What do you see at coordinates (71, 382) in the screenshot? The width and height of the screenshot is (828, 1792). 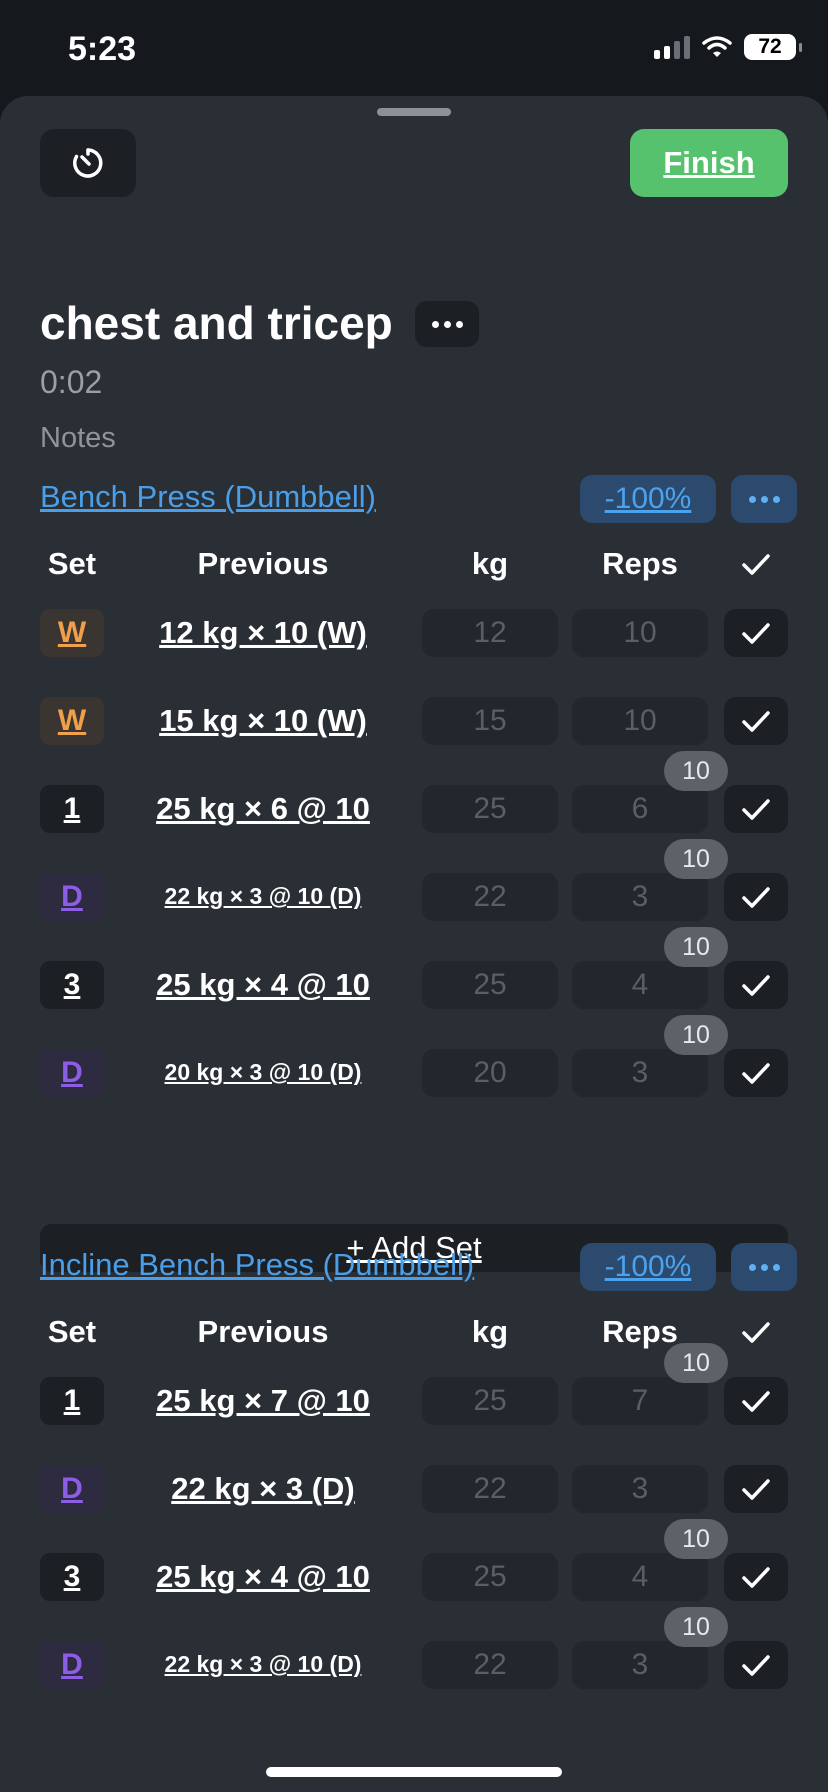 I see `elapsed-time: 0:02` at bounding box center [71, 382].